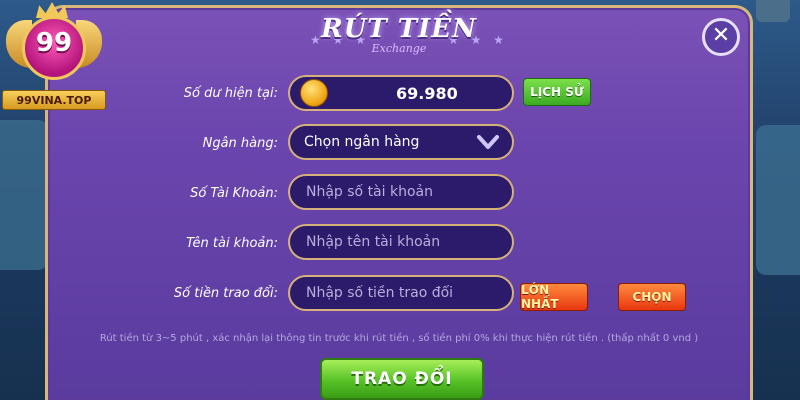 The image size is (800, 400). Describe the element at coordinates (234, 193) in the screenshot. I see `account-number-label: Số Tài Khoản:` at that location.